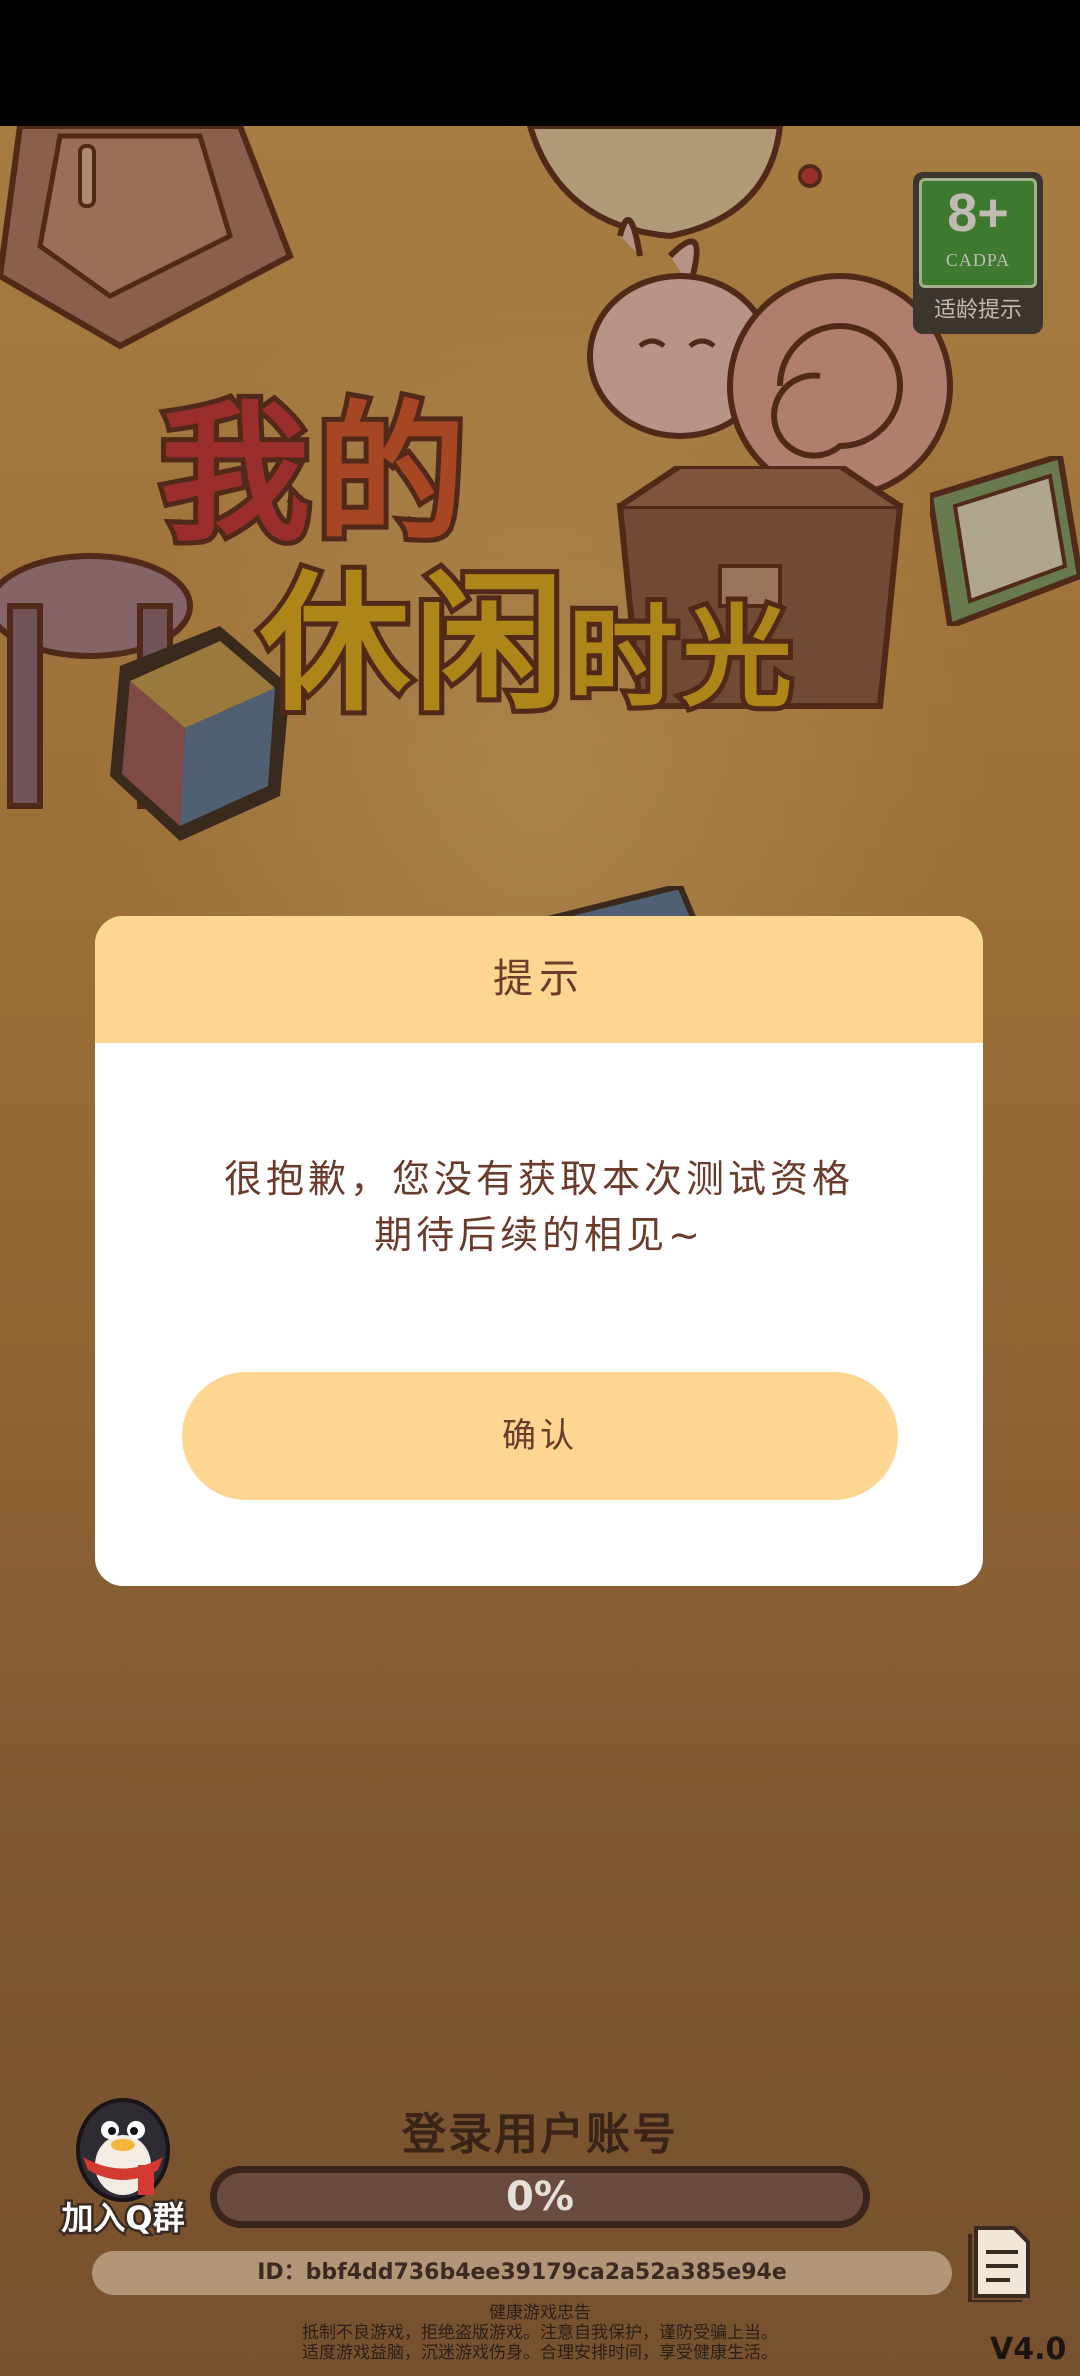 This screenshot has width=1080, height=2376. I want to click on qq-group-label: 加入Q群, so click(123, 2218).